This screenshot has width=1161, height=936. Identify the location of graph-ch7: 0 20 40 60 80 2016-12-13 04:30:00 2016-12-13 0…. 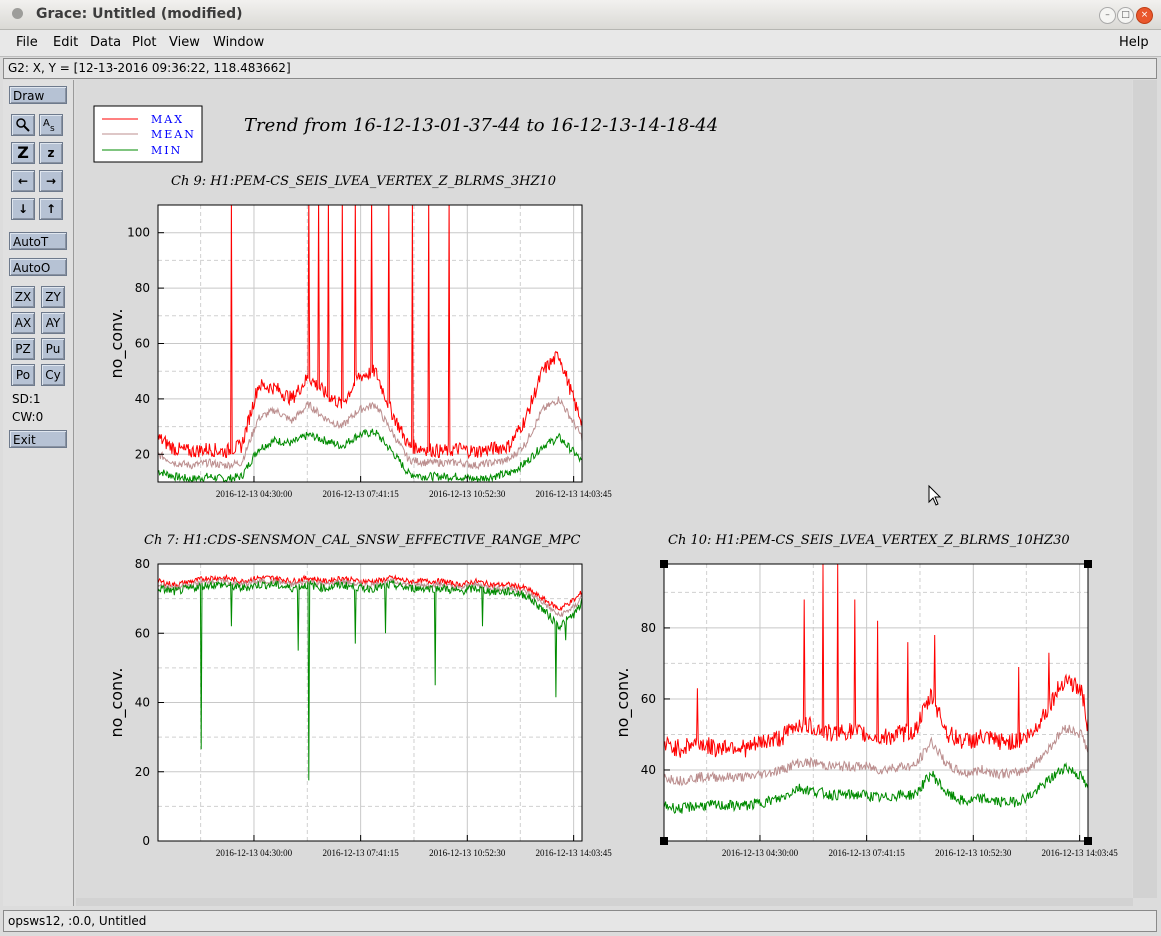
(359, 707).